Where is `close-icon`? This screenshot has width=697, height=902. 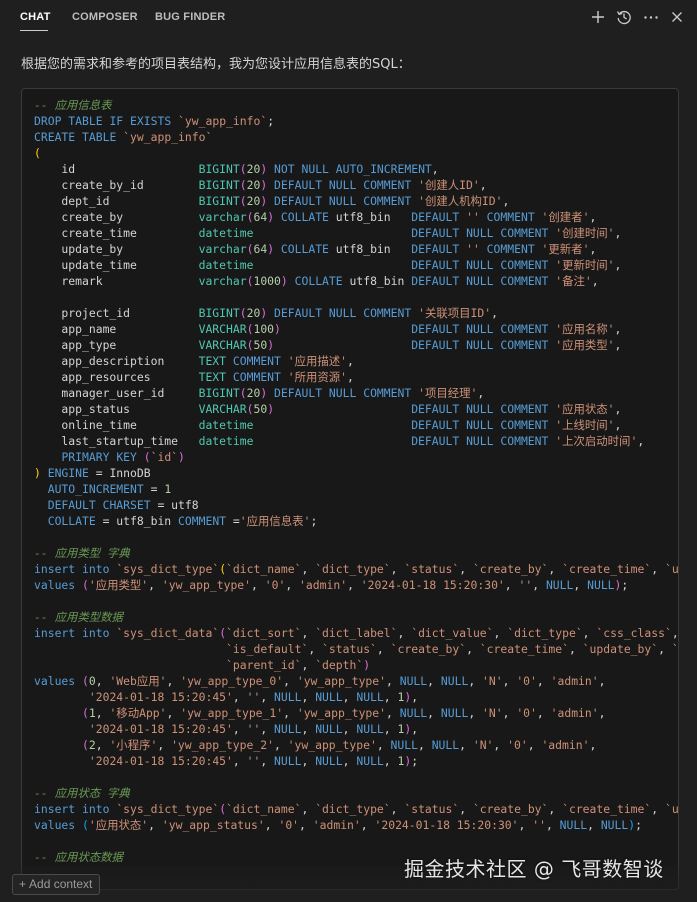 close-icon is located at coordinates (677, 17).